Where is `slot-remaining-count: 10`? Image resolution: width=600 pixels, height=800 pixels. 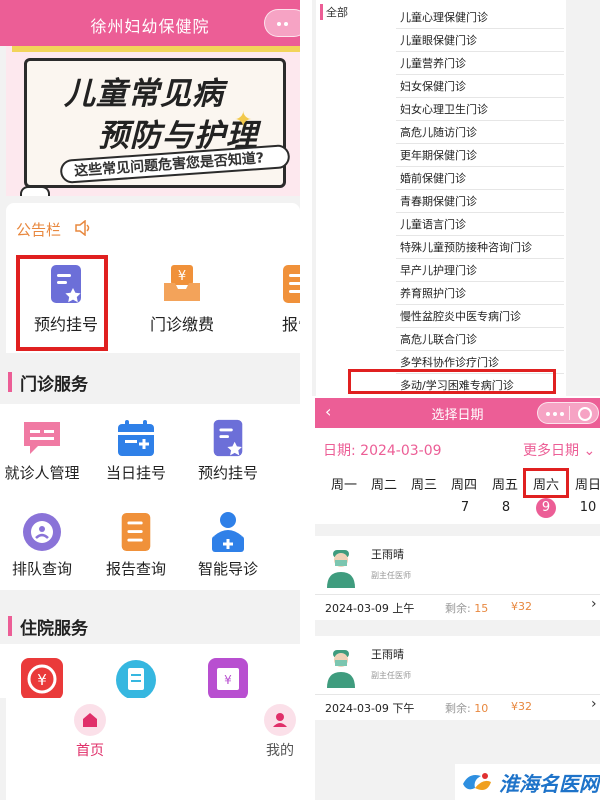 slot-remaining-count: 10 is located at coordinates (481, 708).